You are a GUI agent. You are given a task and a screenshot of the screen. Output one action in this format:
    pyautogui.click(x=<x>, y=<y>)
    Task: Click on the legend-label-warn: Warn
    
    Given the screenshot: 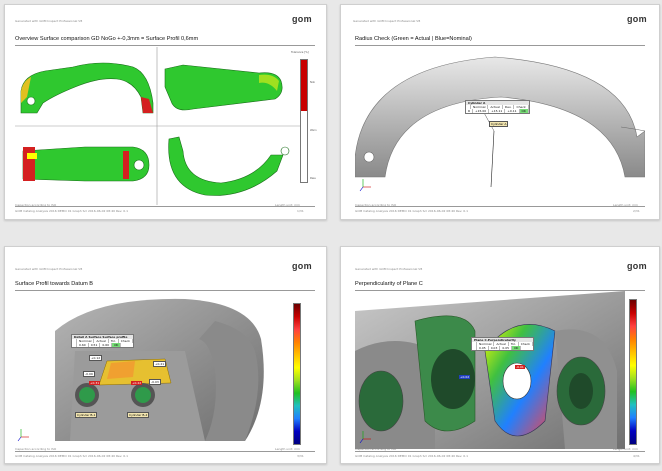 What is the action you would take?
    pyautogui.click(x=313, y=130)
    